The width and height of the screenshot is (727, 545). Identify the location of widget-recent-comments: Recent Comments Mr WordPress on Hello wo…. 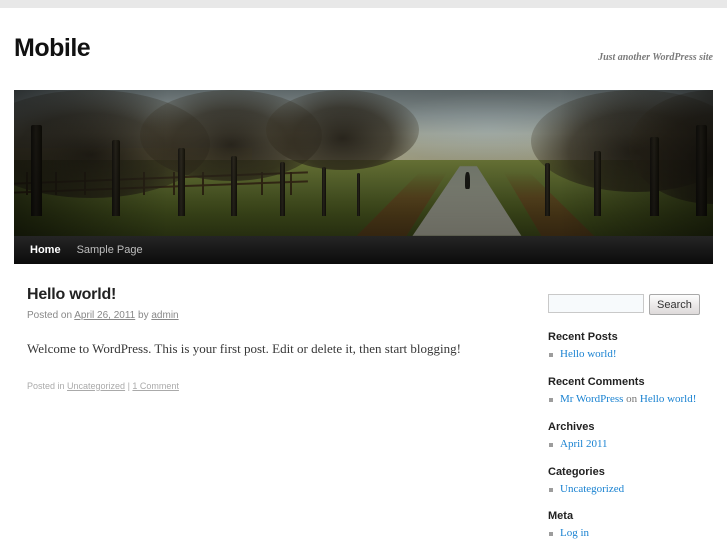
(632, 391).